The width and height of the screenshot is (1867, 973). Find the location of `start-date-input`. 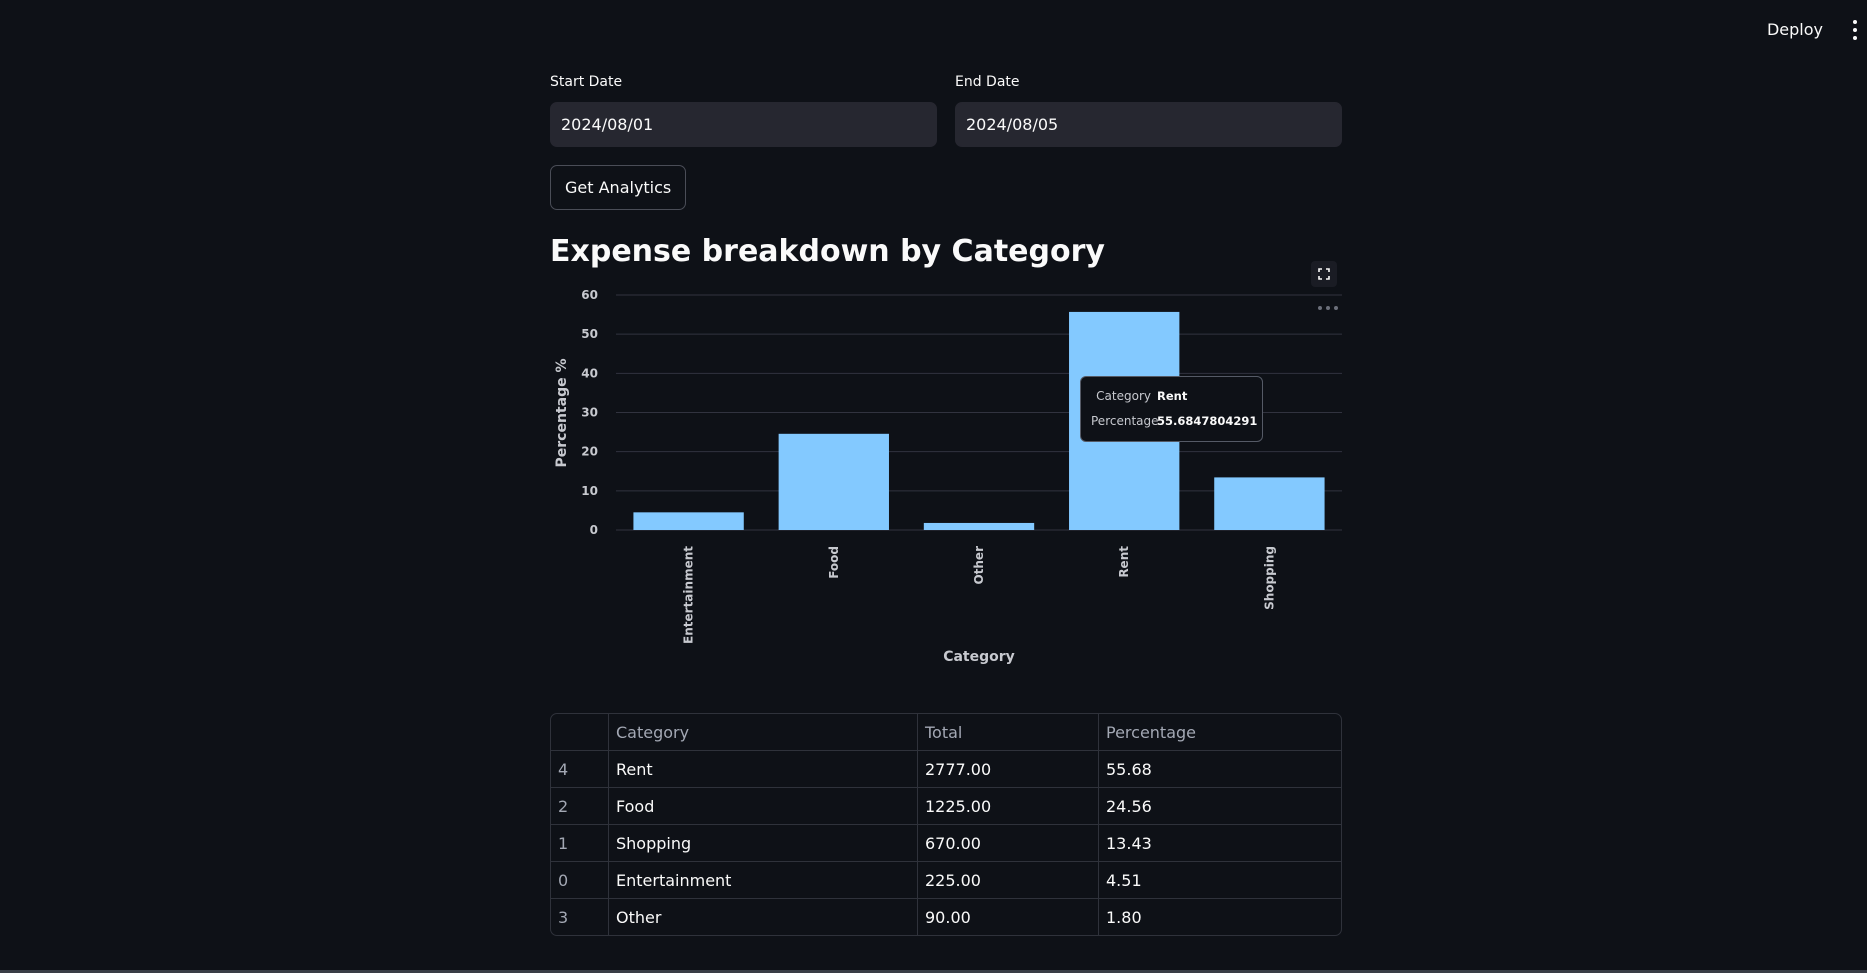

start-date-input is located at coordinates (743, 124).